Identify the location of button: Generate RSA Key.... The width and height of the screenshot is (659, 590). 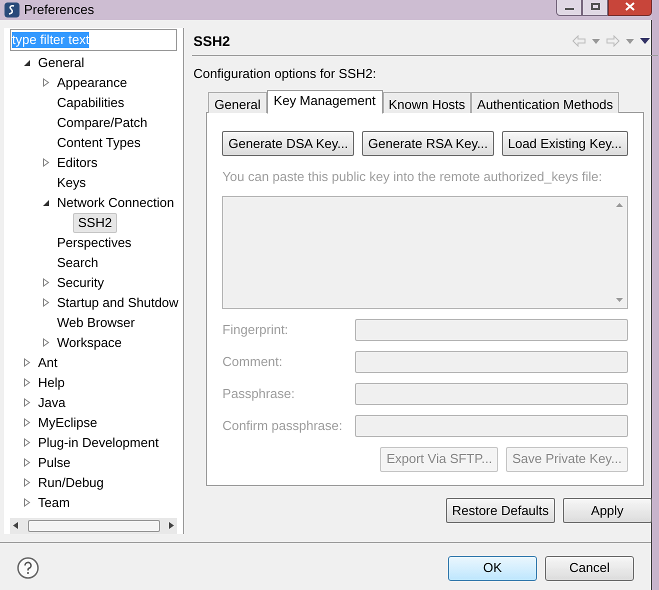
(428, 143).